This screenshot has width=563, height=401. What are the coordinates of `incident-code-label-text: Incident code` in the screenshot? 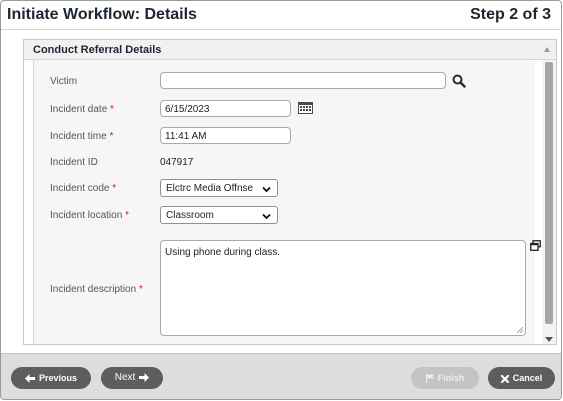 It's located at (80, 188).